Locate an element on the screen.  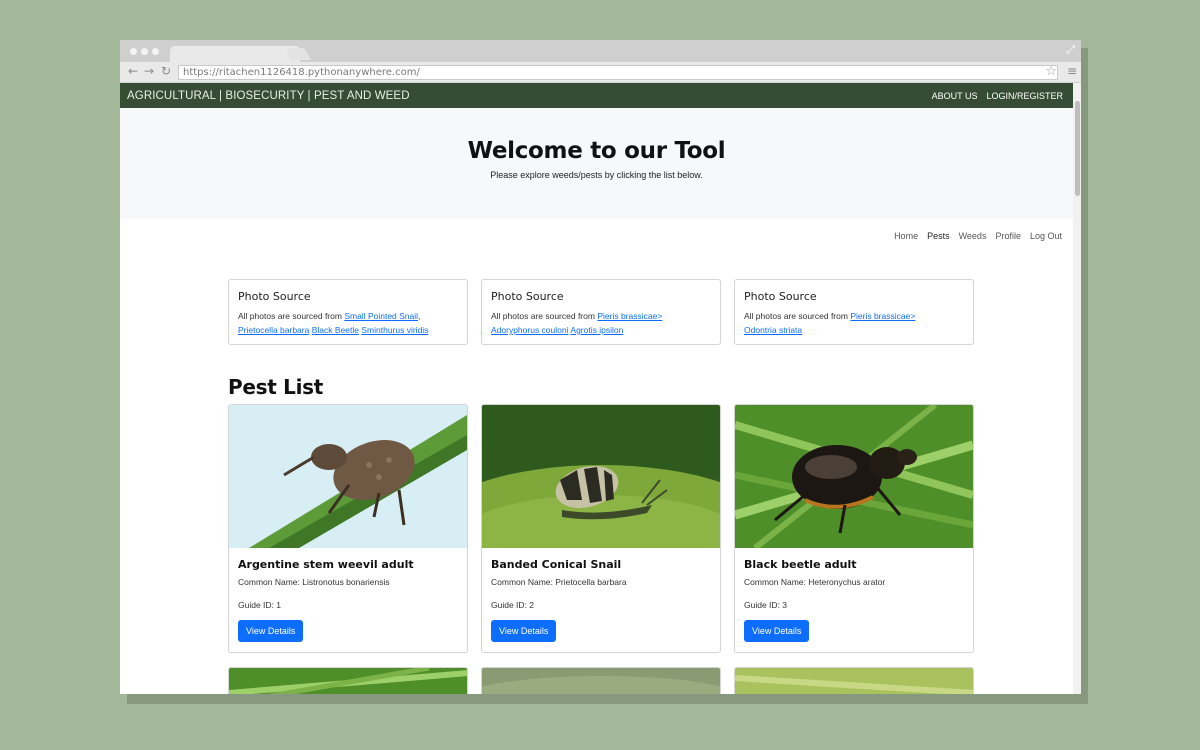
source-link: Odontria striata is located at coordinates (773, 330).